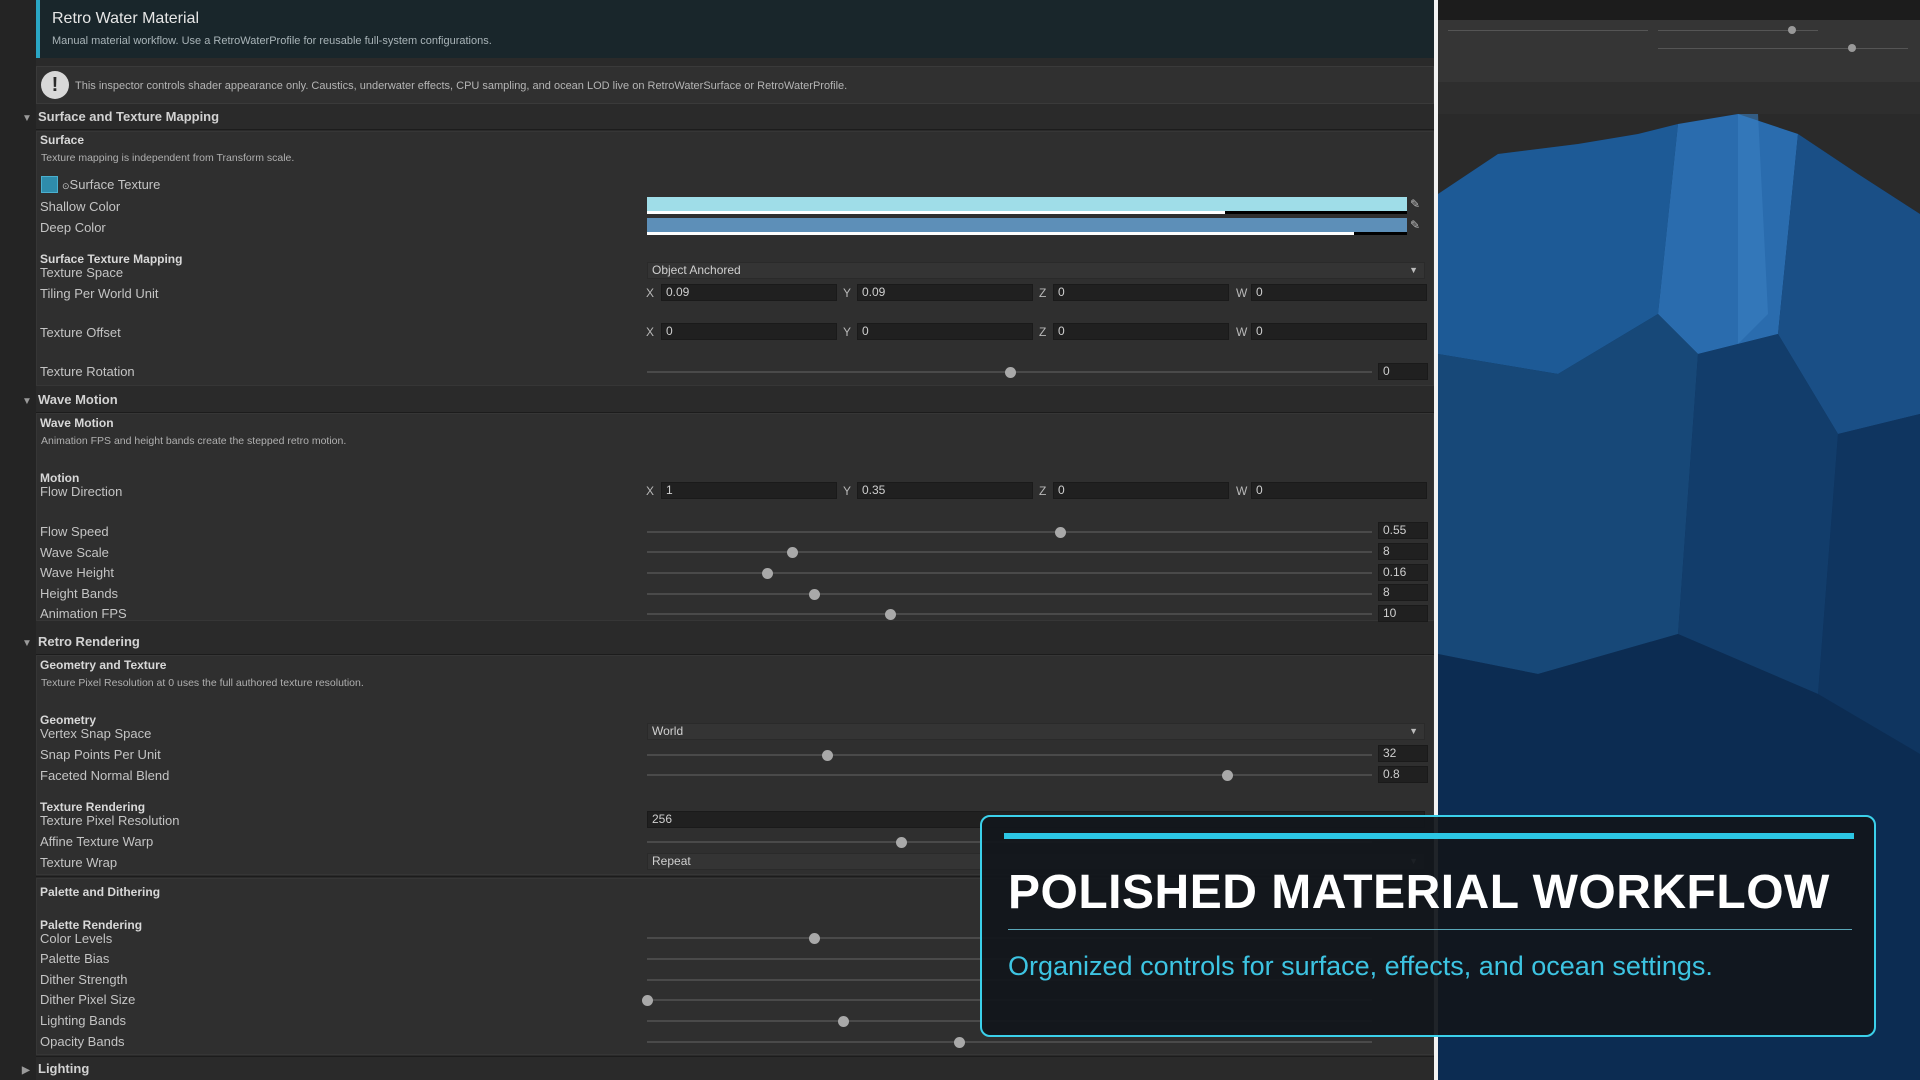 This screenshot has width=1920, height=1080. What do you see at coordinates (945, 292) in the screenshot?
I see `tiling-y-field: 0.09` at bounding box center [945, 292].